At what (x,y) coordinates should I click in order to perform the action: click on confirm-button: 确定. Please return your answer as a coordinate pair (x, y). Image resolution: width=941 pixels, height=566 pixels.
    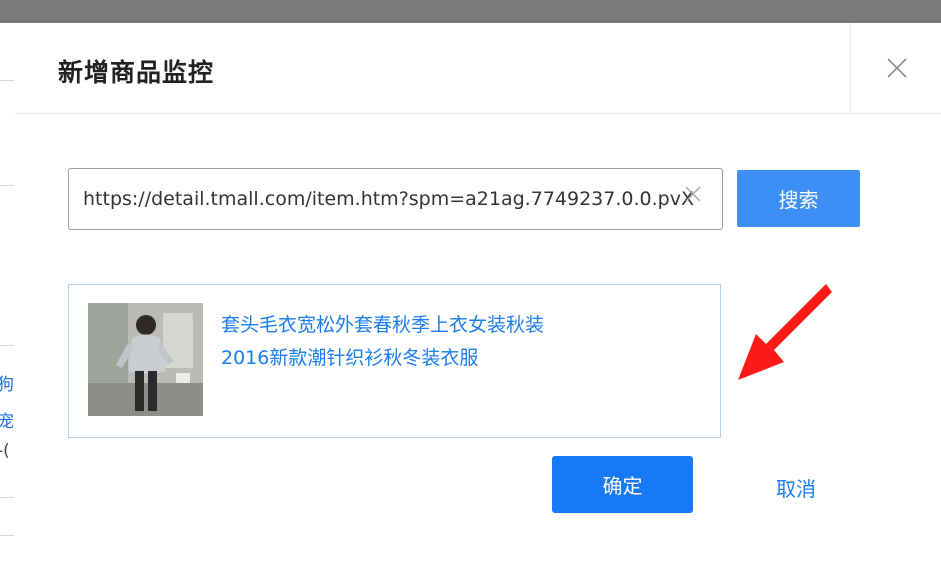
    Looking at the image, I should click on (622, 484).